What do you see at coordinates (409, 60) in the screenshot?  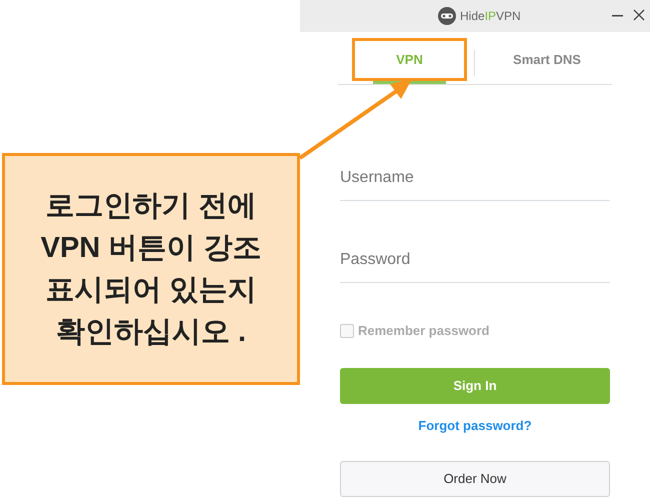 I see `tab: VPN` at bounding box center [409, 60].